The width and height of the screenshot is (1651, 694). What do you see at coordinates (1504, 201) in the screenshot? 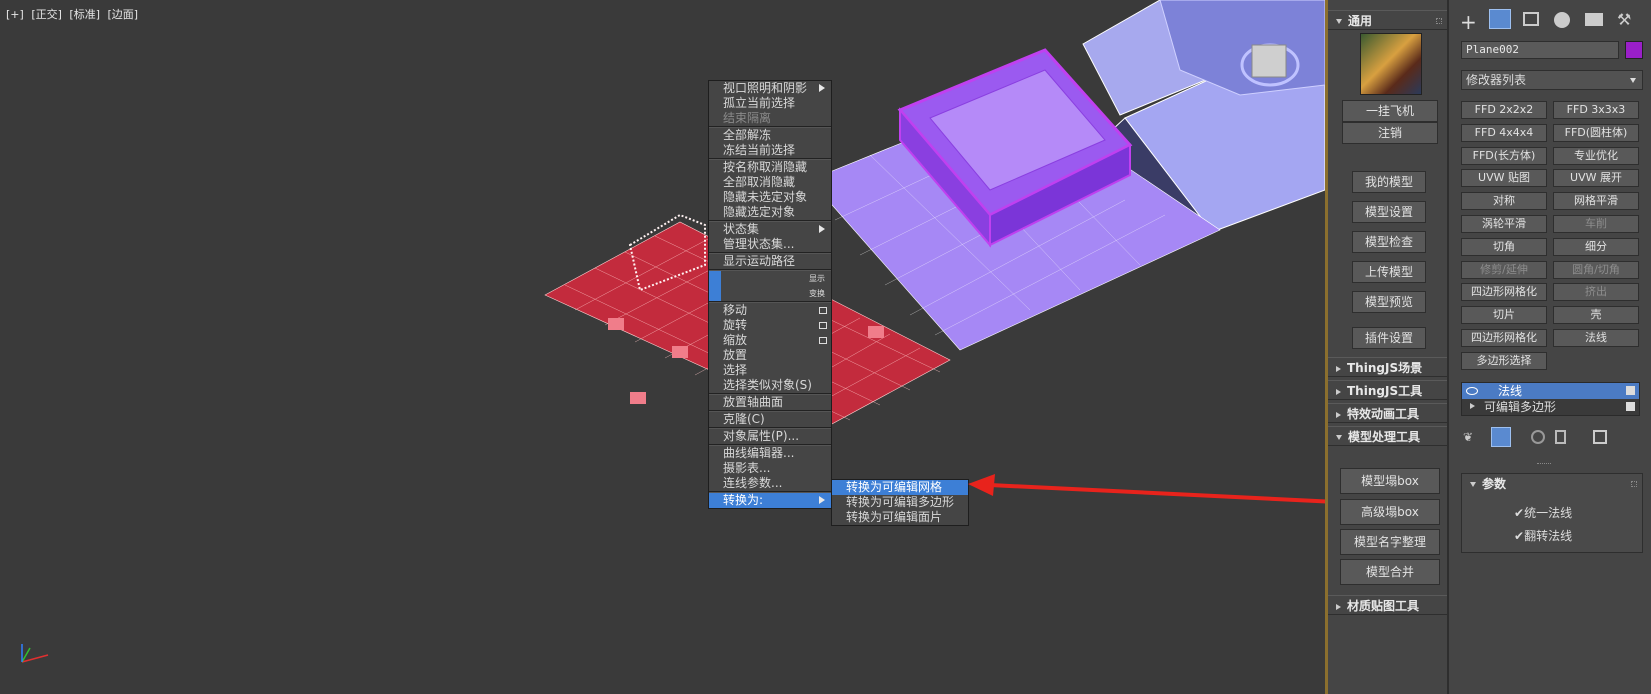
I see `modifier-button: 对称` at bounding box center [1504, 201].